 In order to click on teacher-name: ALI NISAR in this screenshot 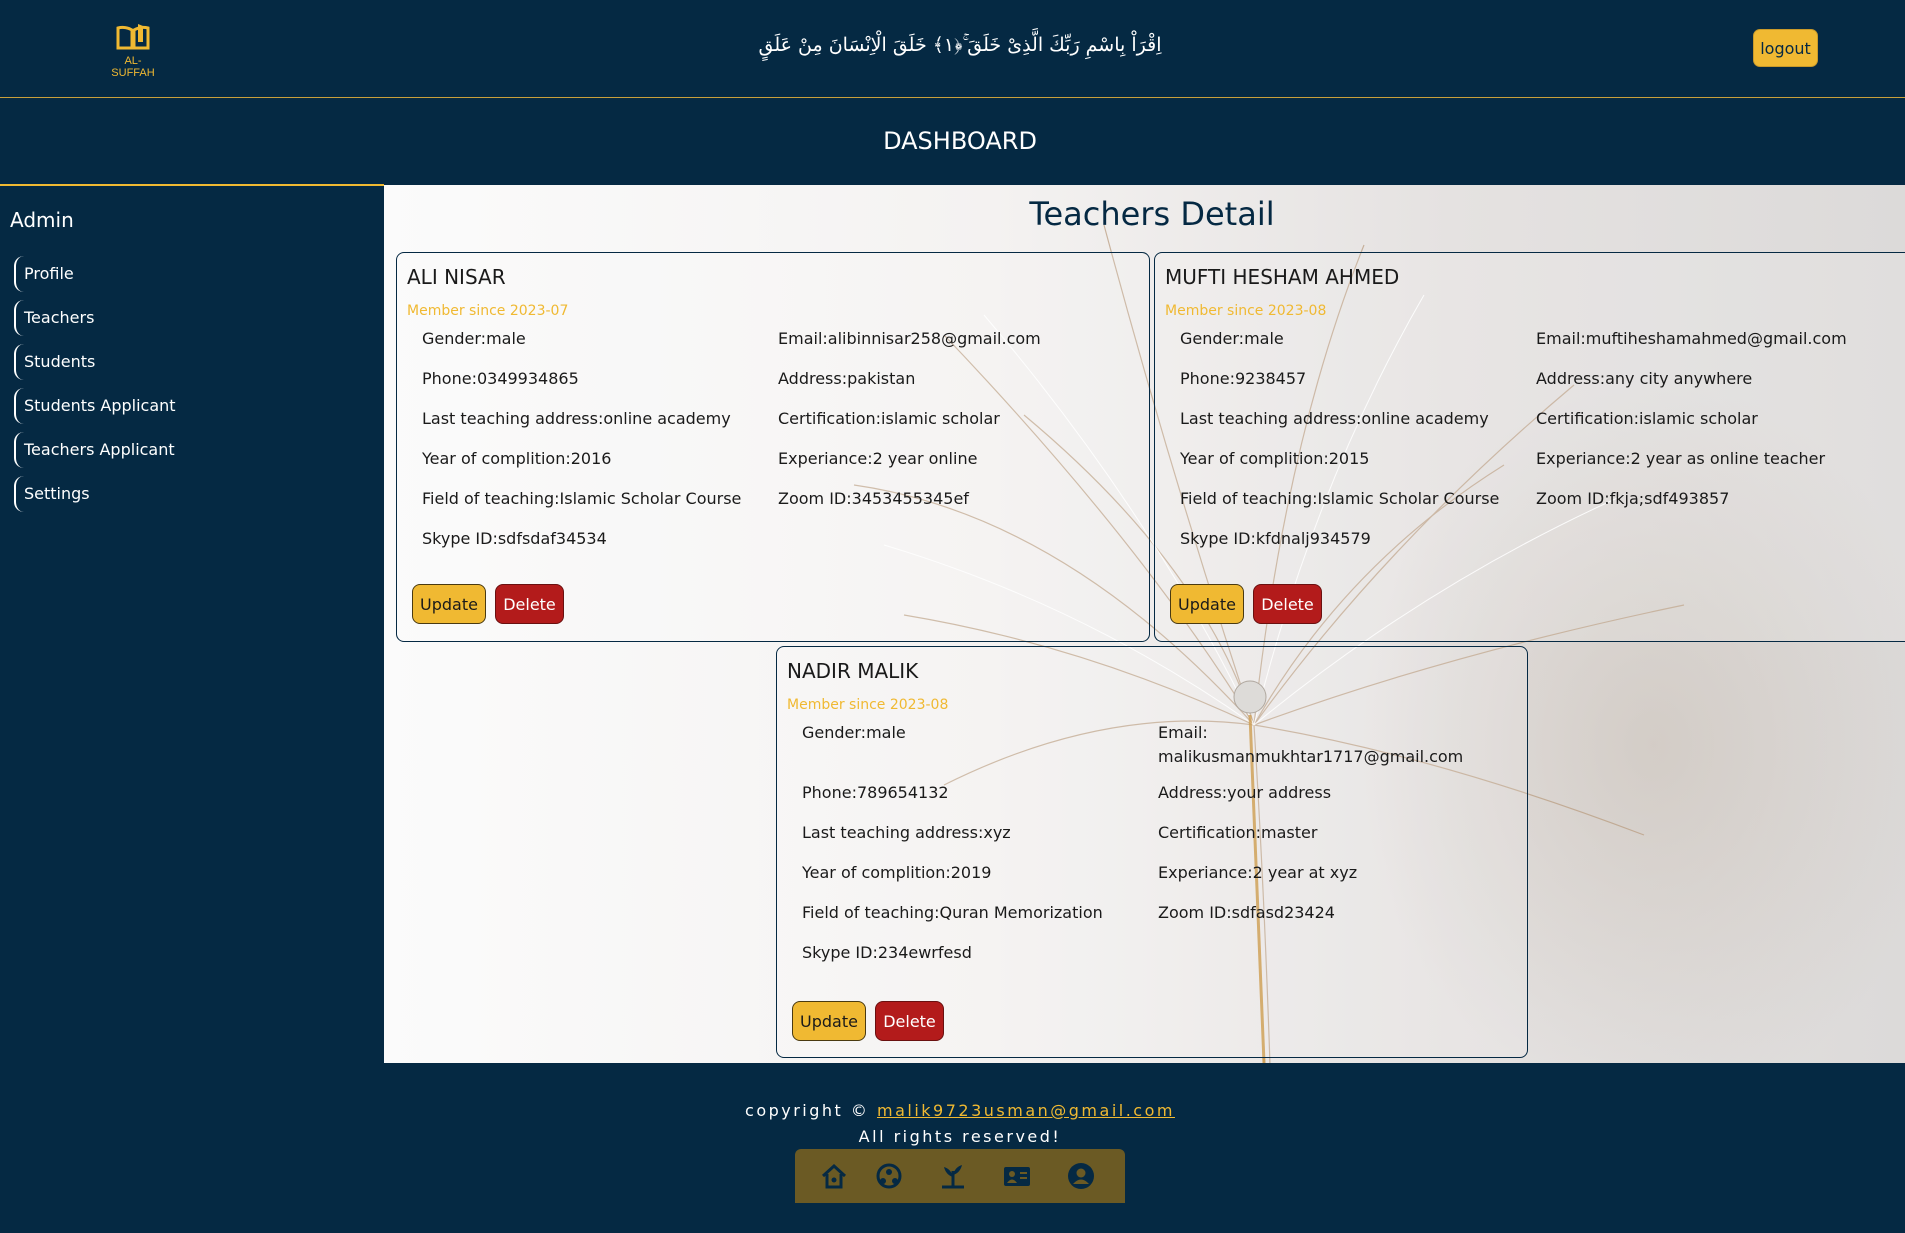, I will do `click(456, 277)`.